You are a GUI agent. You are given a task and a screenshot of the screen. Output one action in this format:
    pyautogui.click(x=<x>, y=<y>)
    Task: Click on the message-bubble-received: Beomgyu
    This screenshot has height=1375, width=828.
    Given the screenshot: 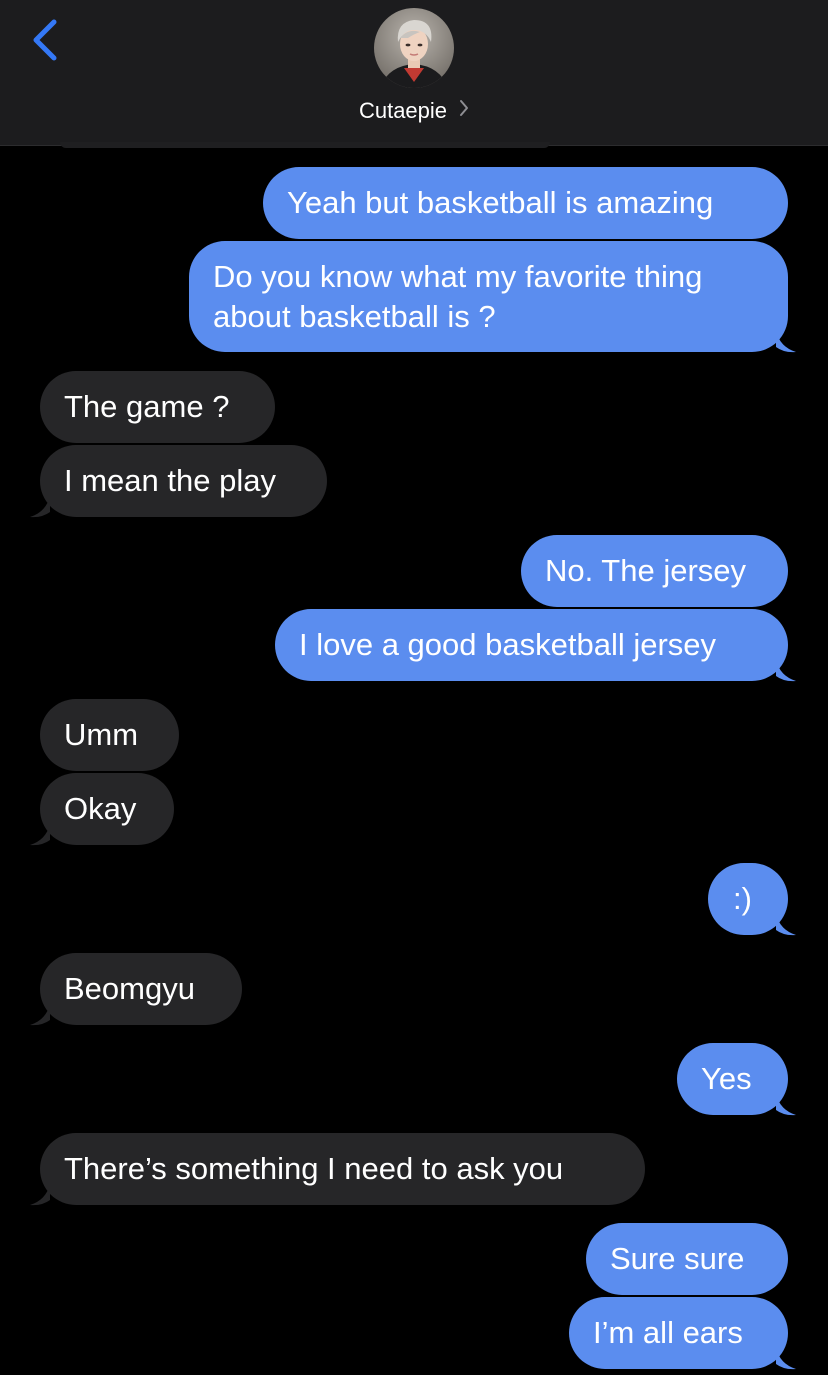 What is the action you would take?
    pyautogui.click(x=141, y=989)
    